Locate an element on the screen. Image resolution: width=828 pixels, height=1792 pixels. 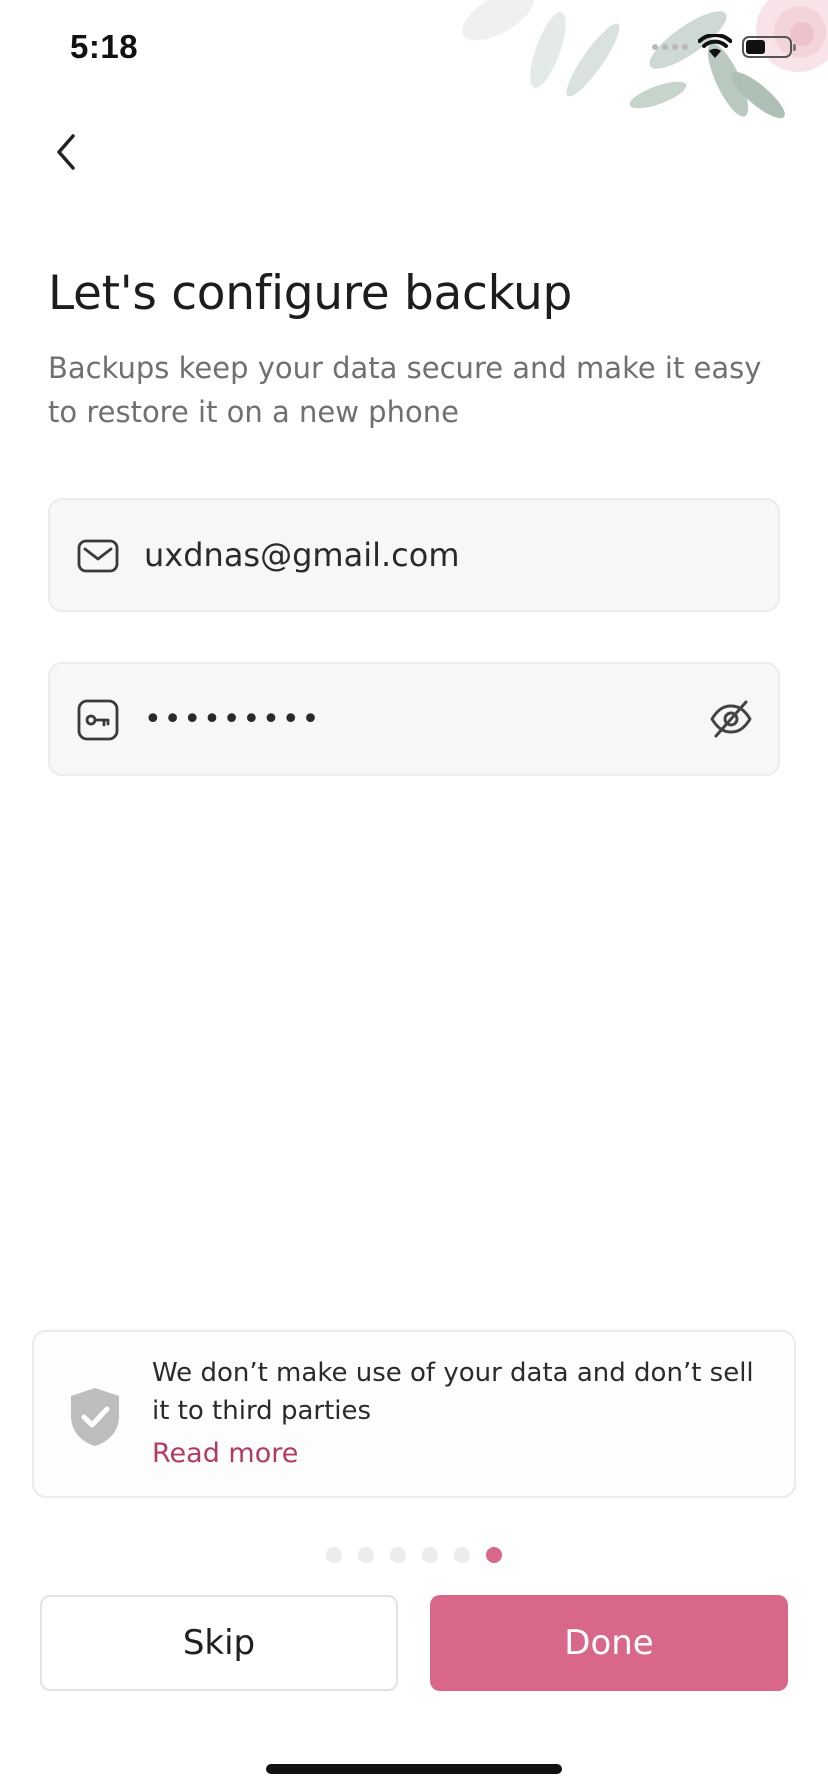
chevron-left-icon is located at coordinates (66, 152).